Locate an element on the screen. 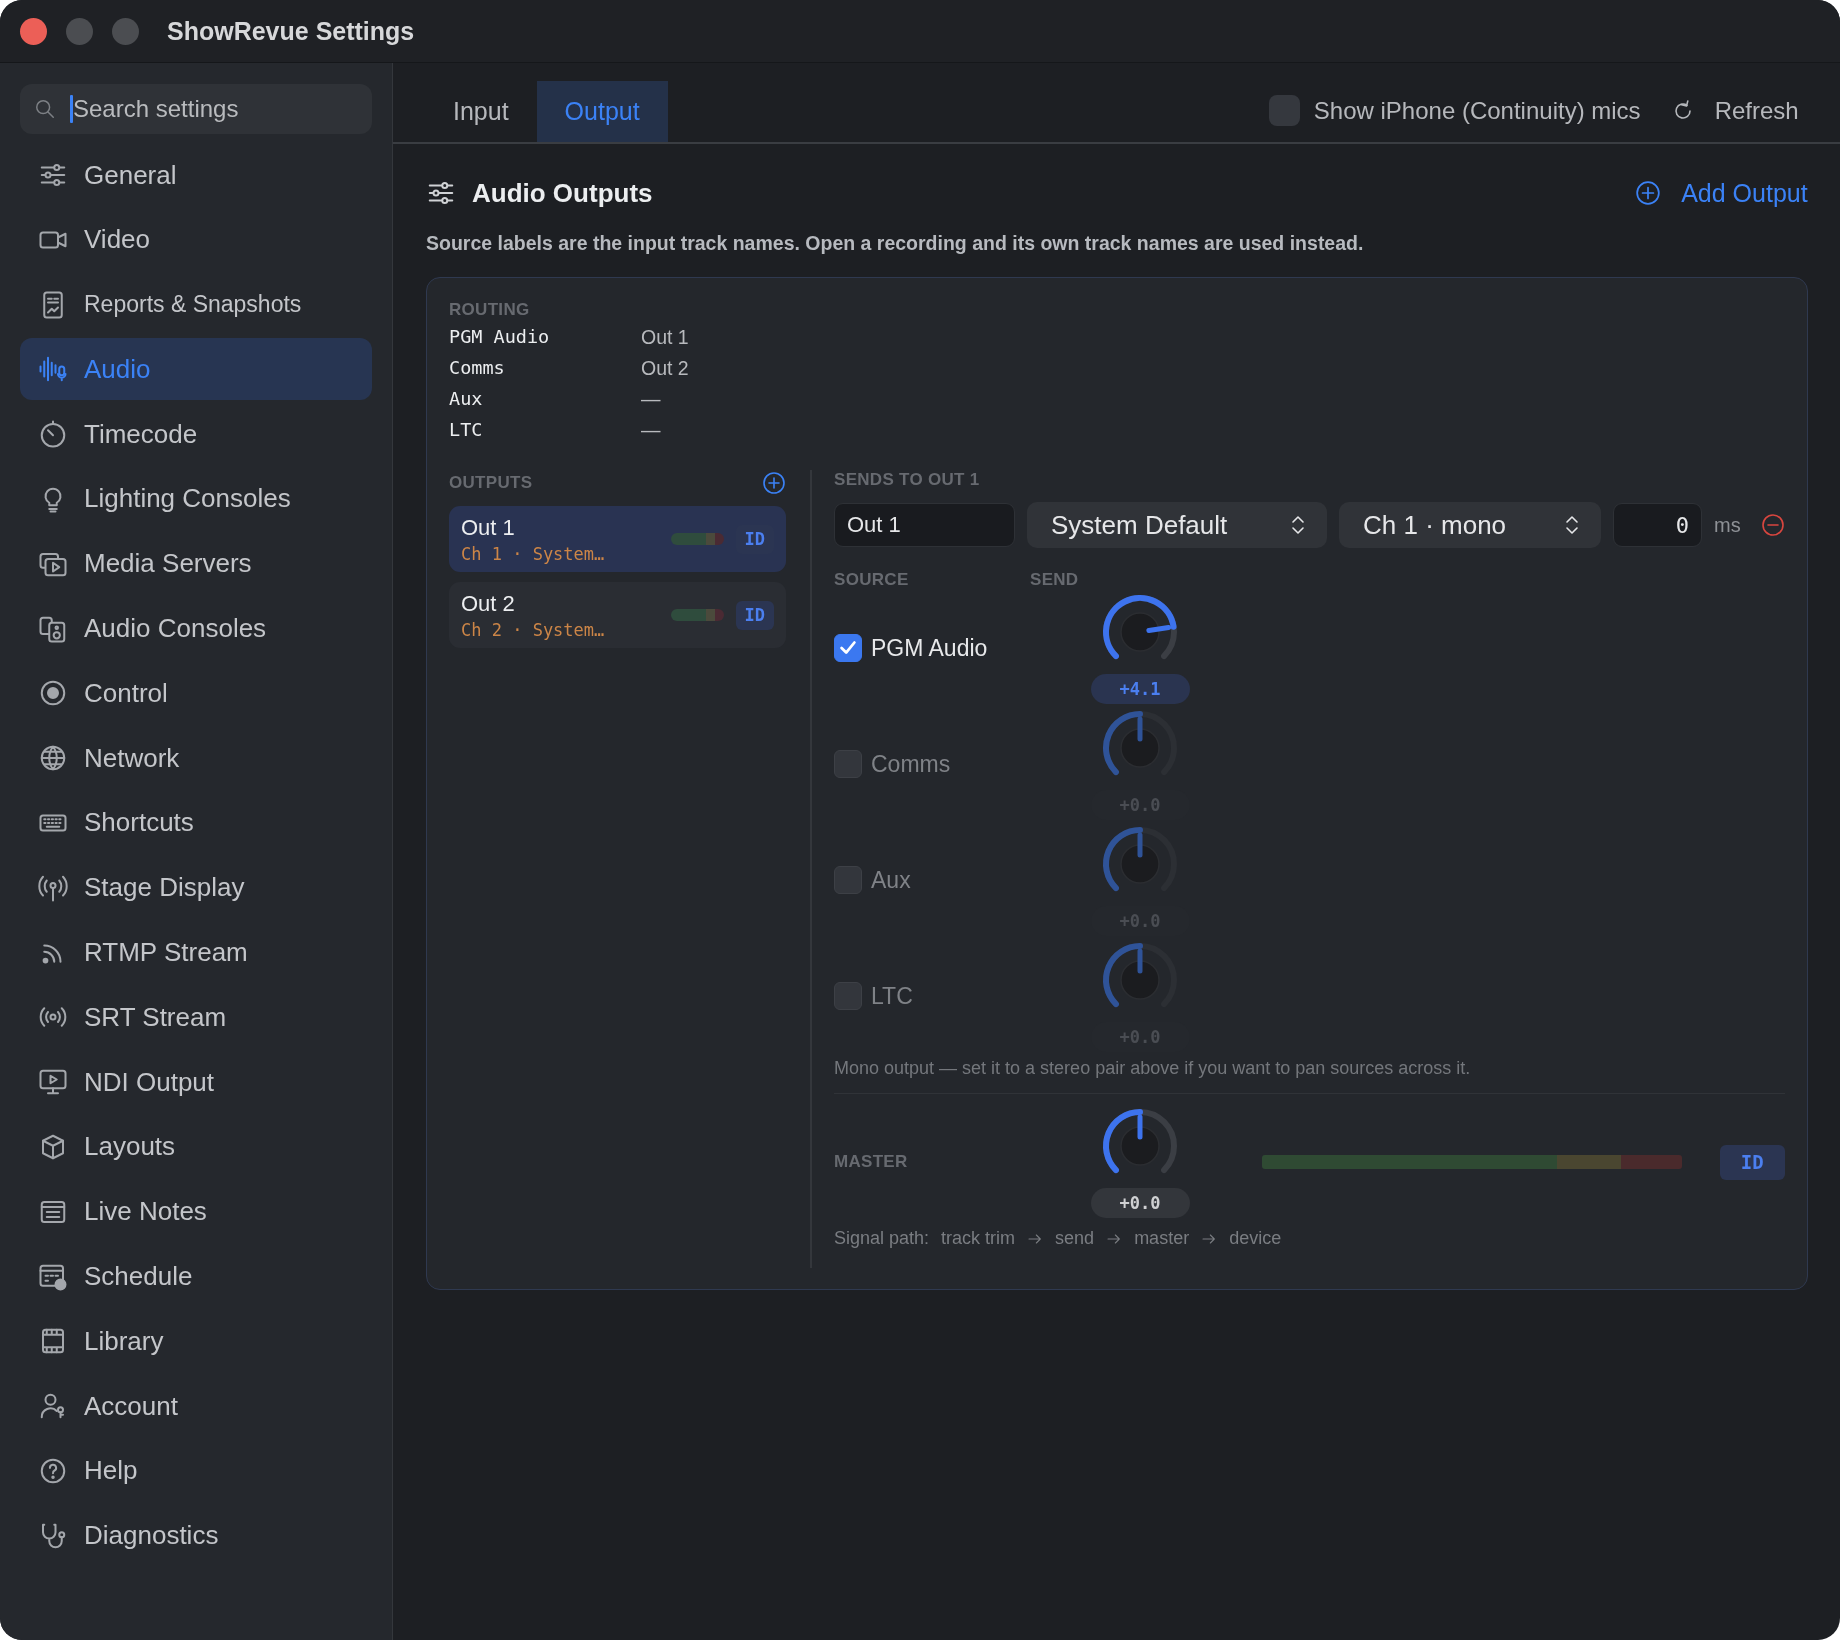 This screenshot has height=1640, width=1840. section-heading: OUTPUTS is located at coordinates (491, 483).